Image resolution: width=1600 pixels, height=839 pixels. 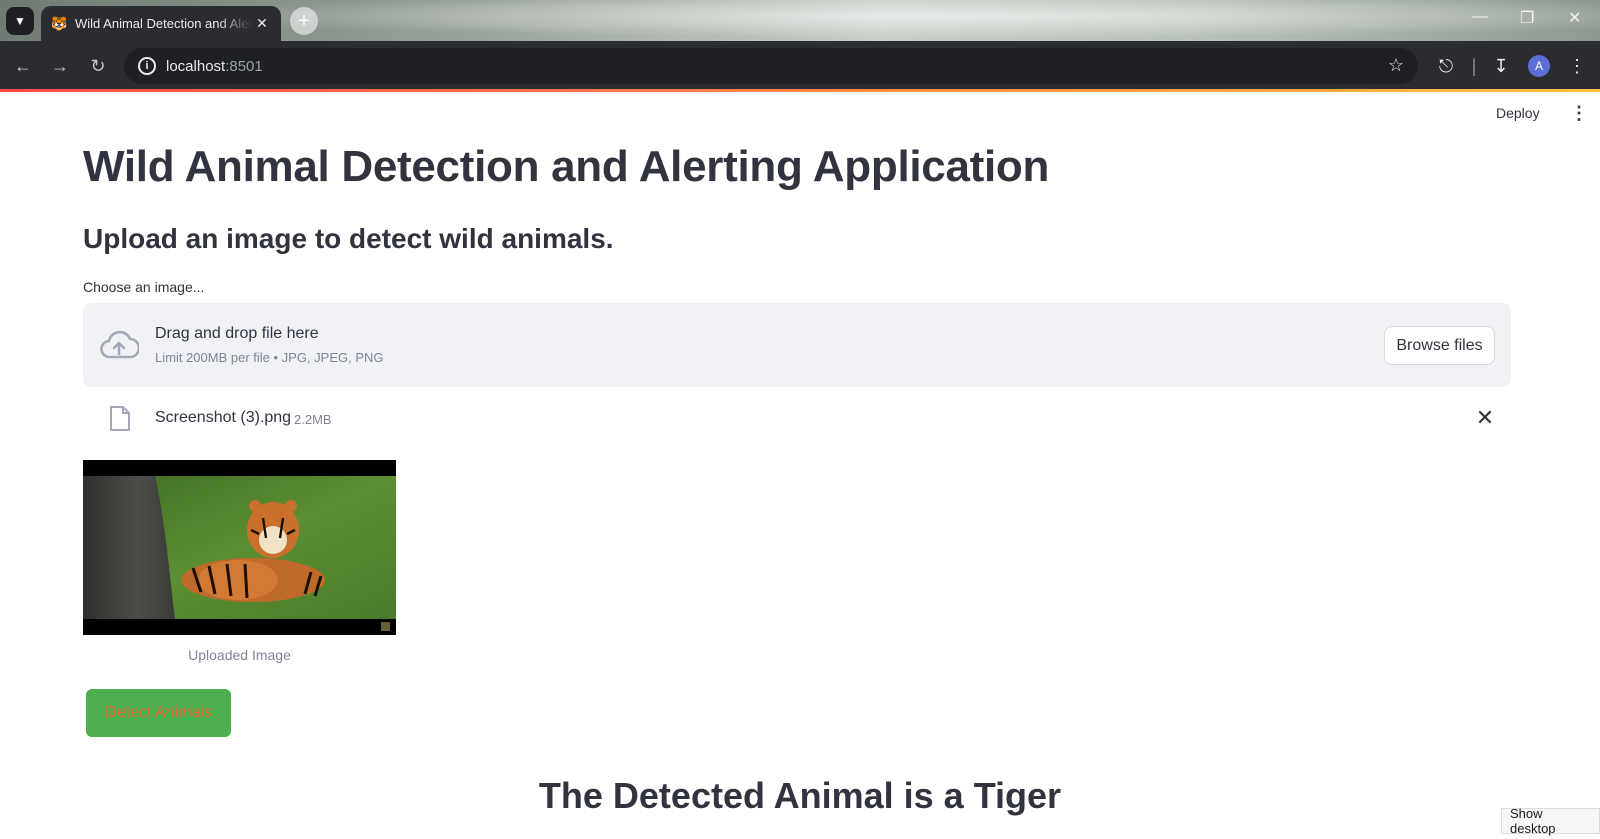 What do you see at coordinates (313, 419) in the screenshot?
I see `uploaded-file-size: 2.2MB` at bounding box center [313, 419].